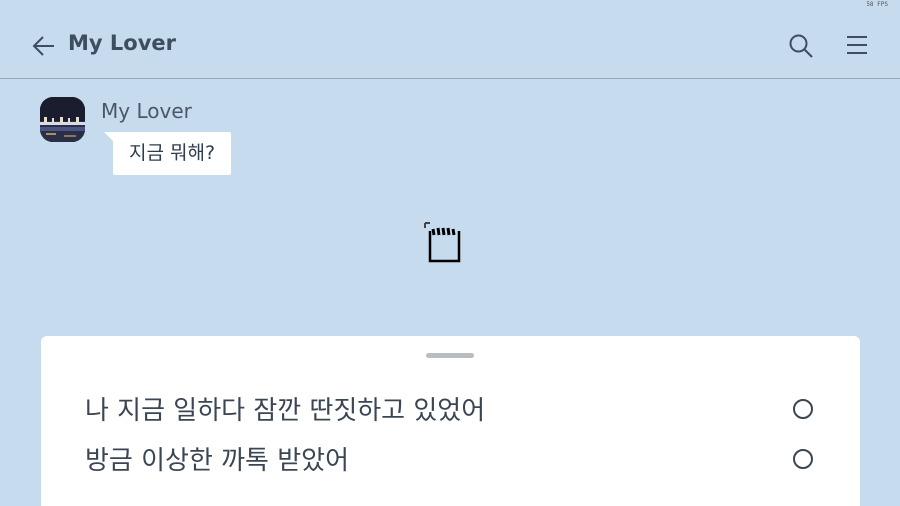 This screenshot has width=900, height=506. I want to click on page-title: My Lover, so click(122, 43).